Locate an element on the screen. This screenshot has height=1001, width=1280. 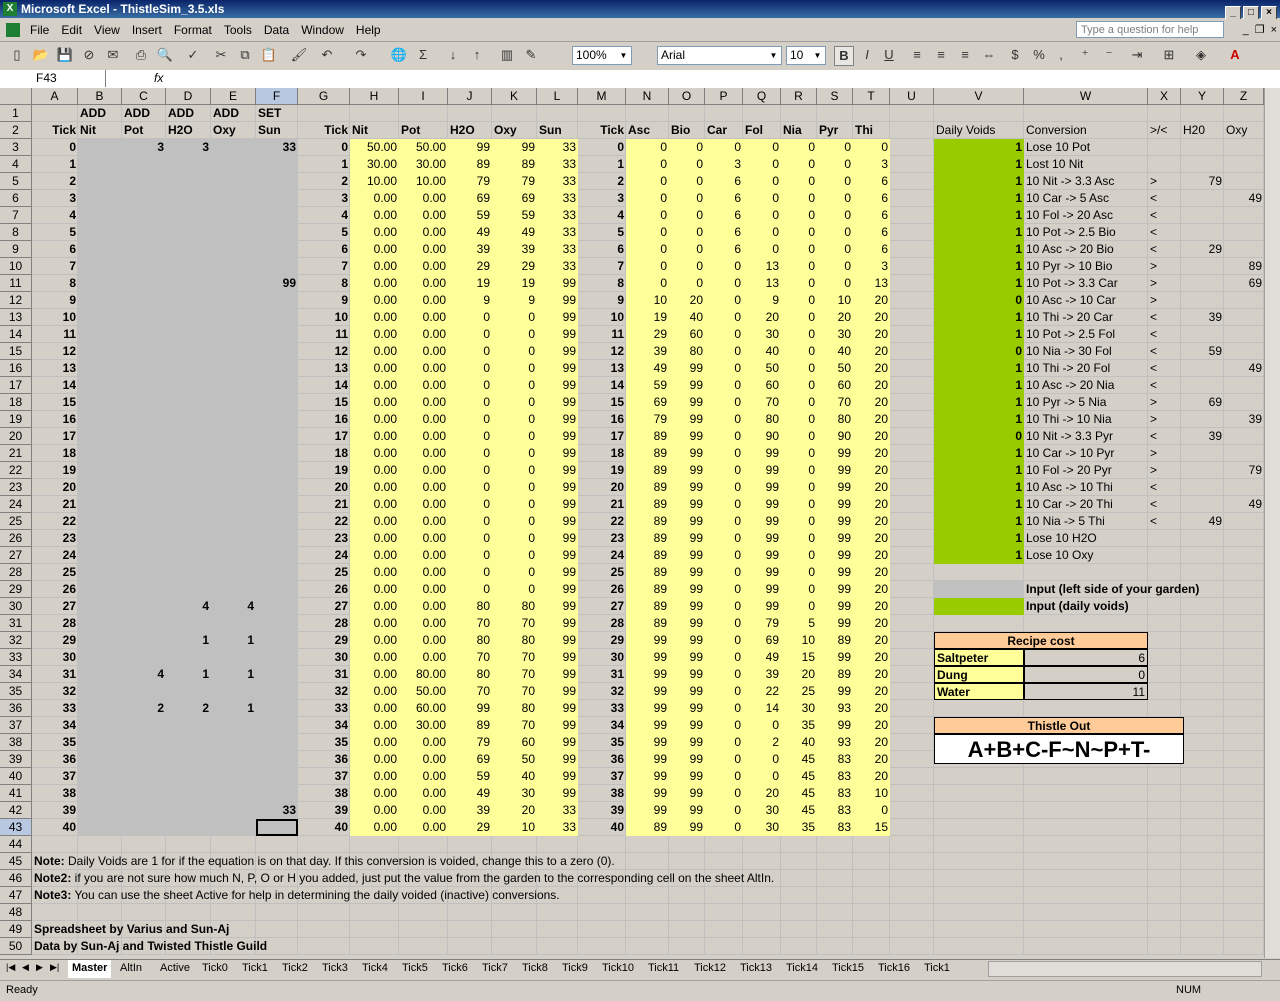
conversion-cell: 10 Asc -> 10 Car is located at coordinates (1086, 300).